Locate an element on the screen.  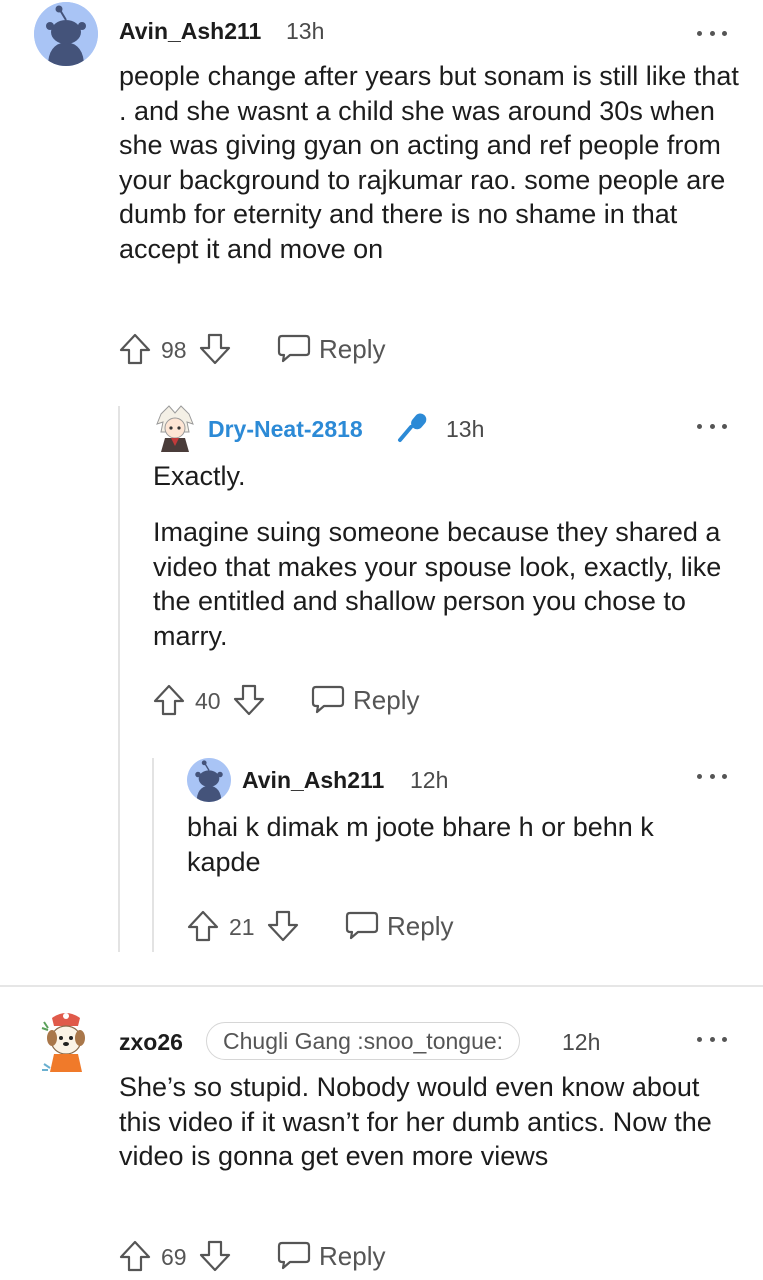
dog-avatar-icon is located at coordinates (63, 1042).